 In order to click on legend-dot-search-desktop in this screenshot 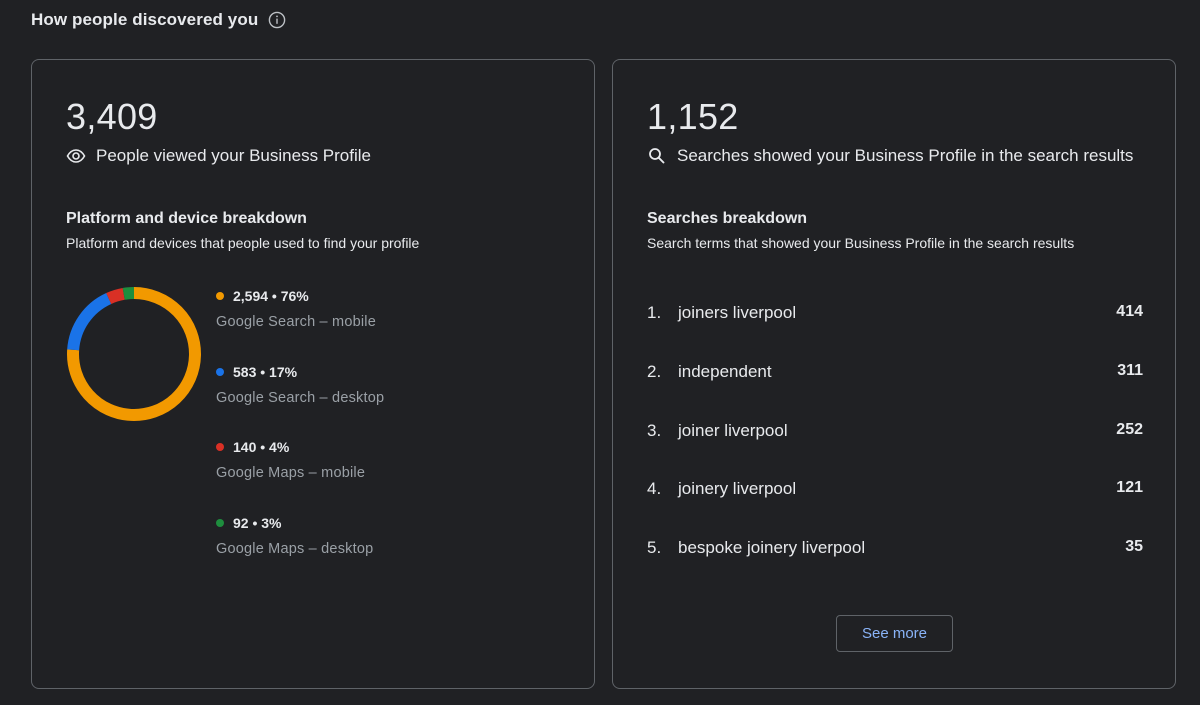, I will do `click(220, 371)`.